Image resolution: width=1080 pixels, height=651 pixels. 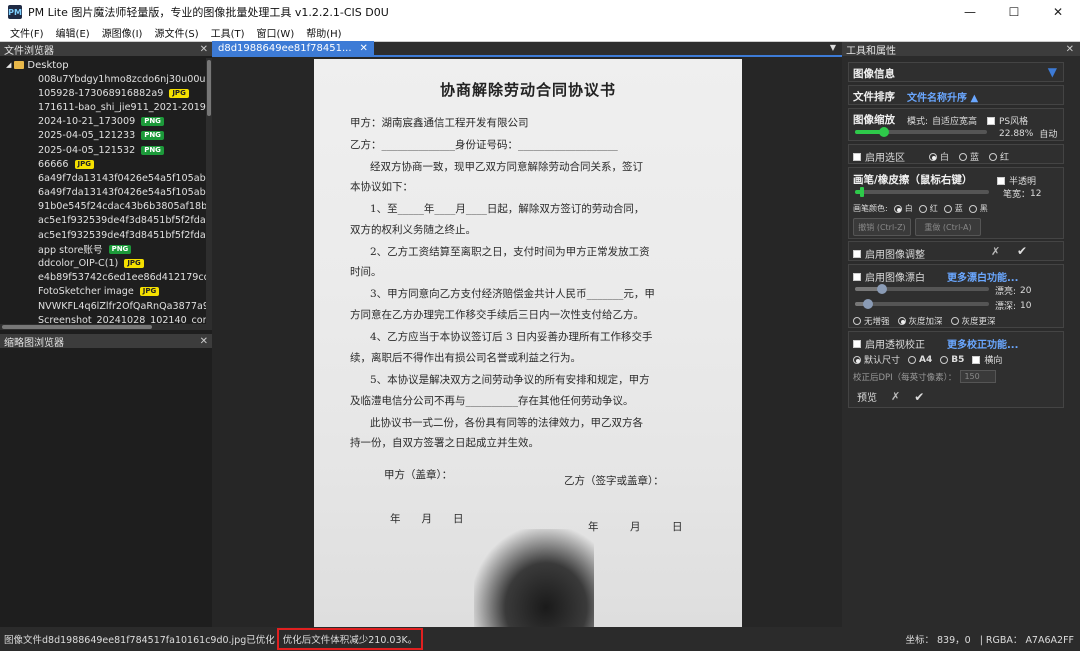 I want to click on whiten-none-radio, so click(x=857, y=321).